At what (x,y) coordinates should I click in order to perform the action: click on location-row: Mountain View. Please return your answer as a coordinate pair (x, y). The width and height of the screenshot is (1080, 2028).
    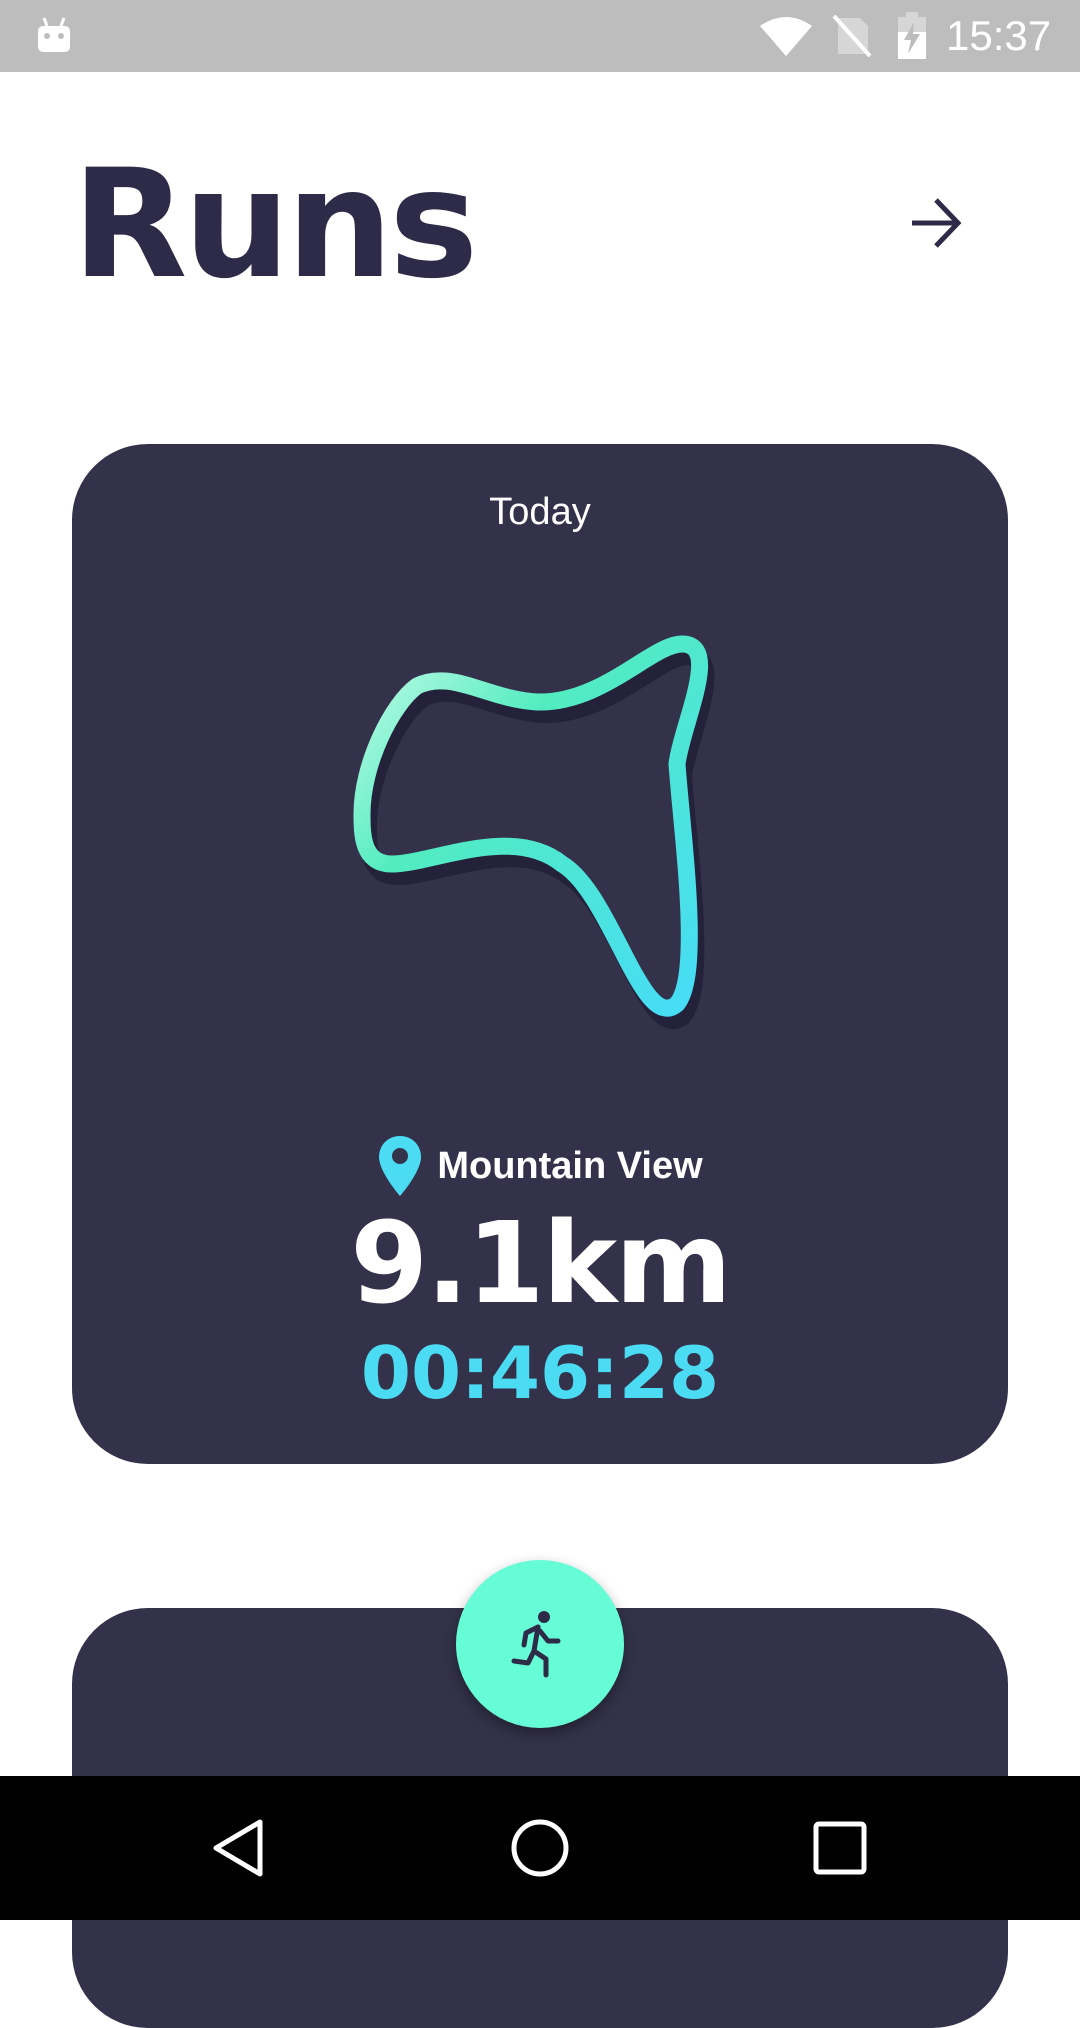
    Looking at the image, I should click on (540, 1166).